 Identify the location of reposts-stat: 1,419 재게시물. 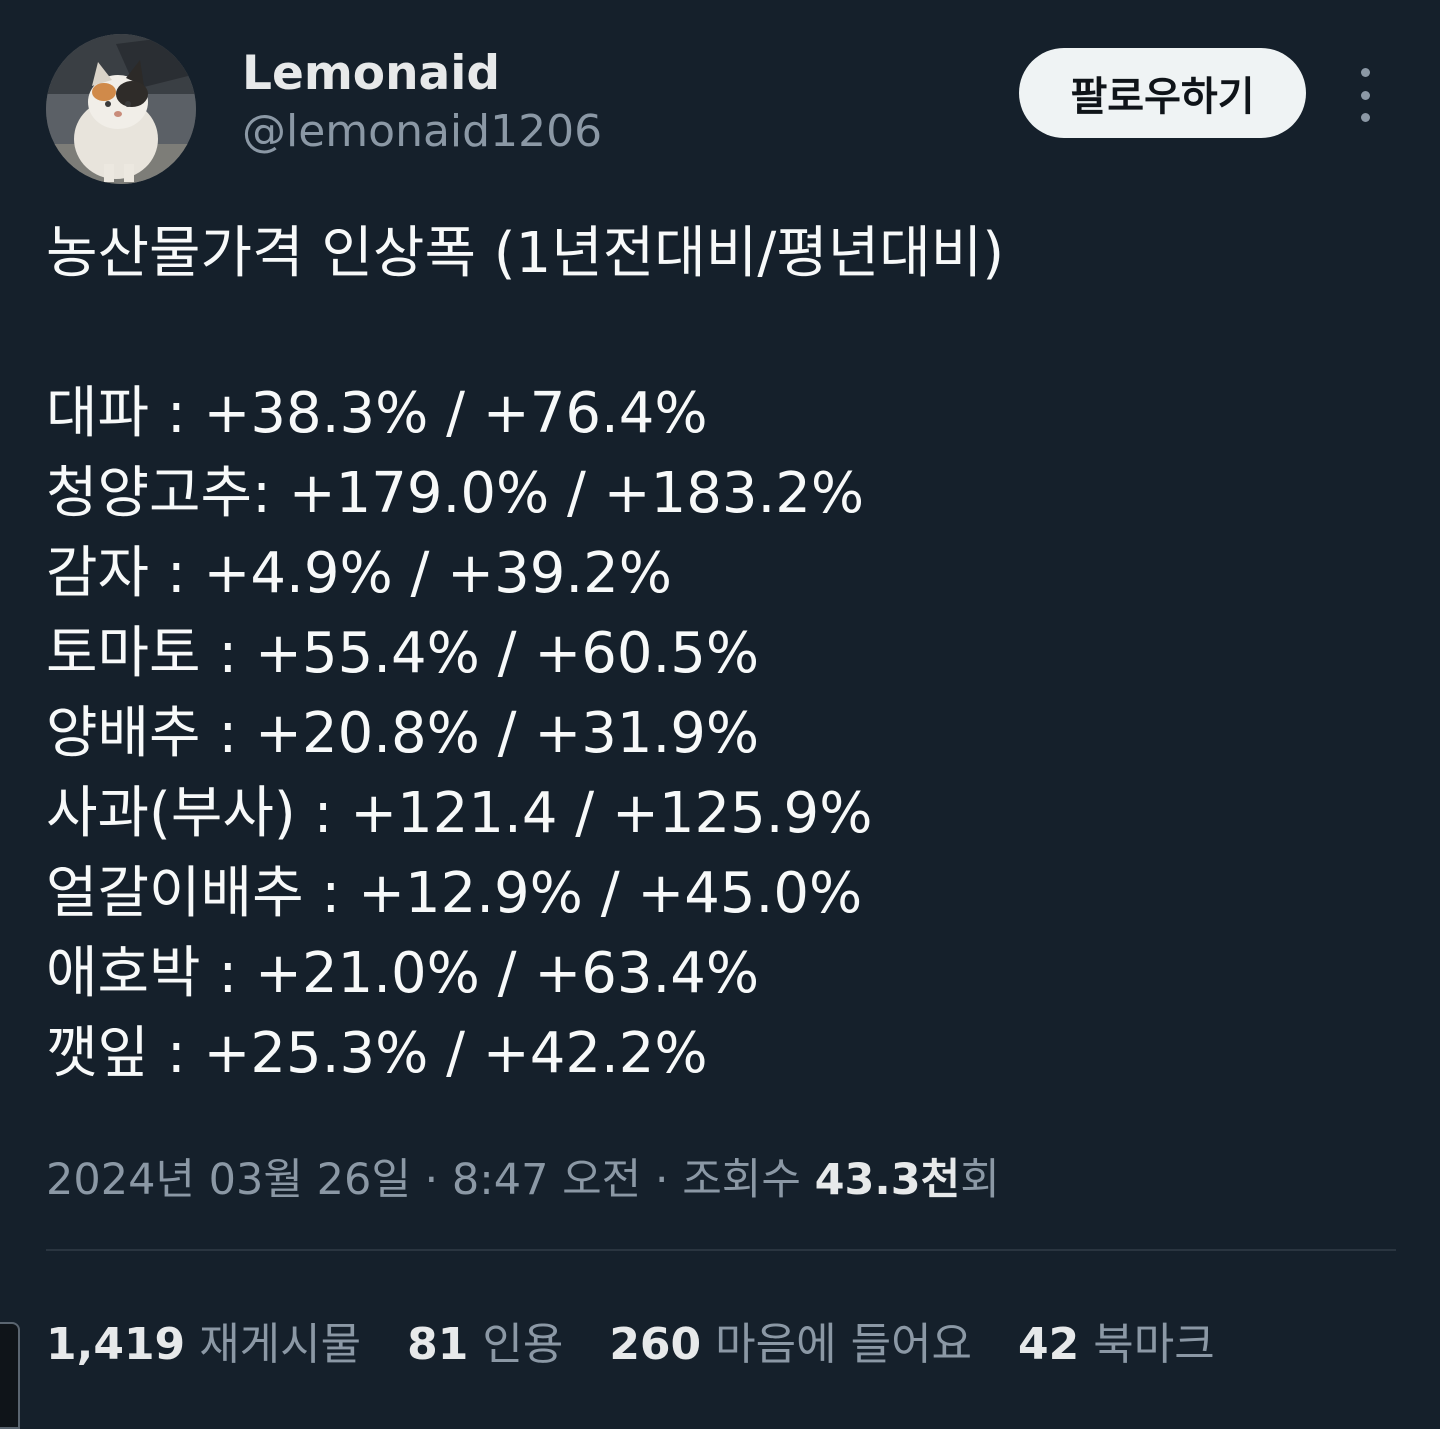
(203, 1340).